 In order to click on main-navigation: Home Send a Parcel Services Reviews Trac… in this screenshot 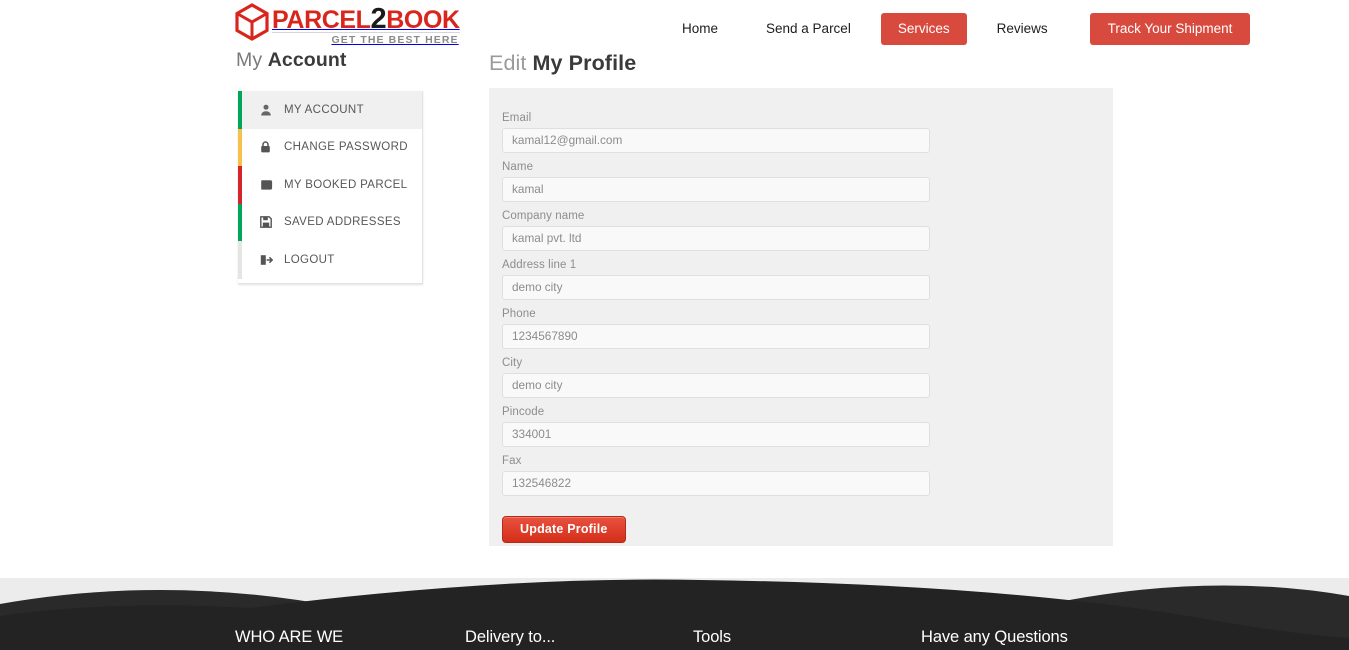, I will do `click(958, 29)`.